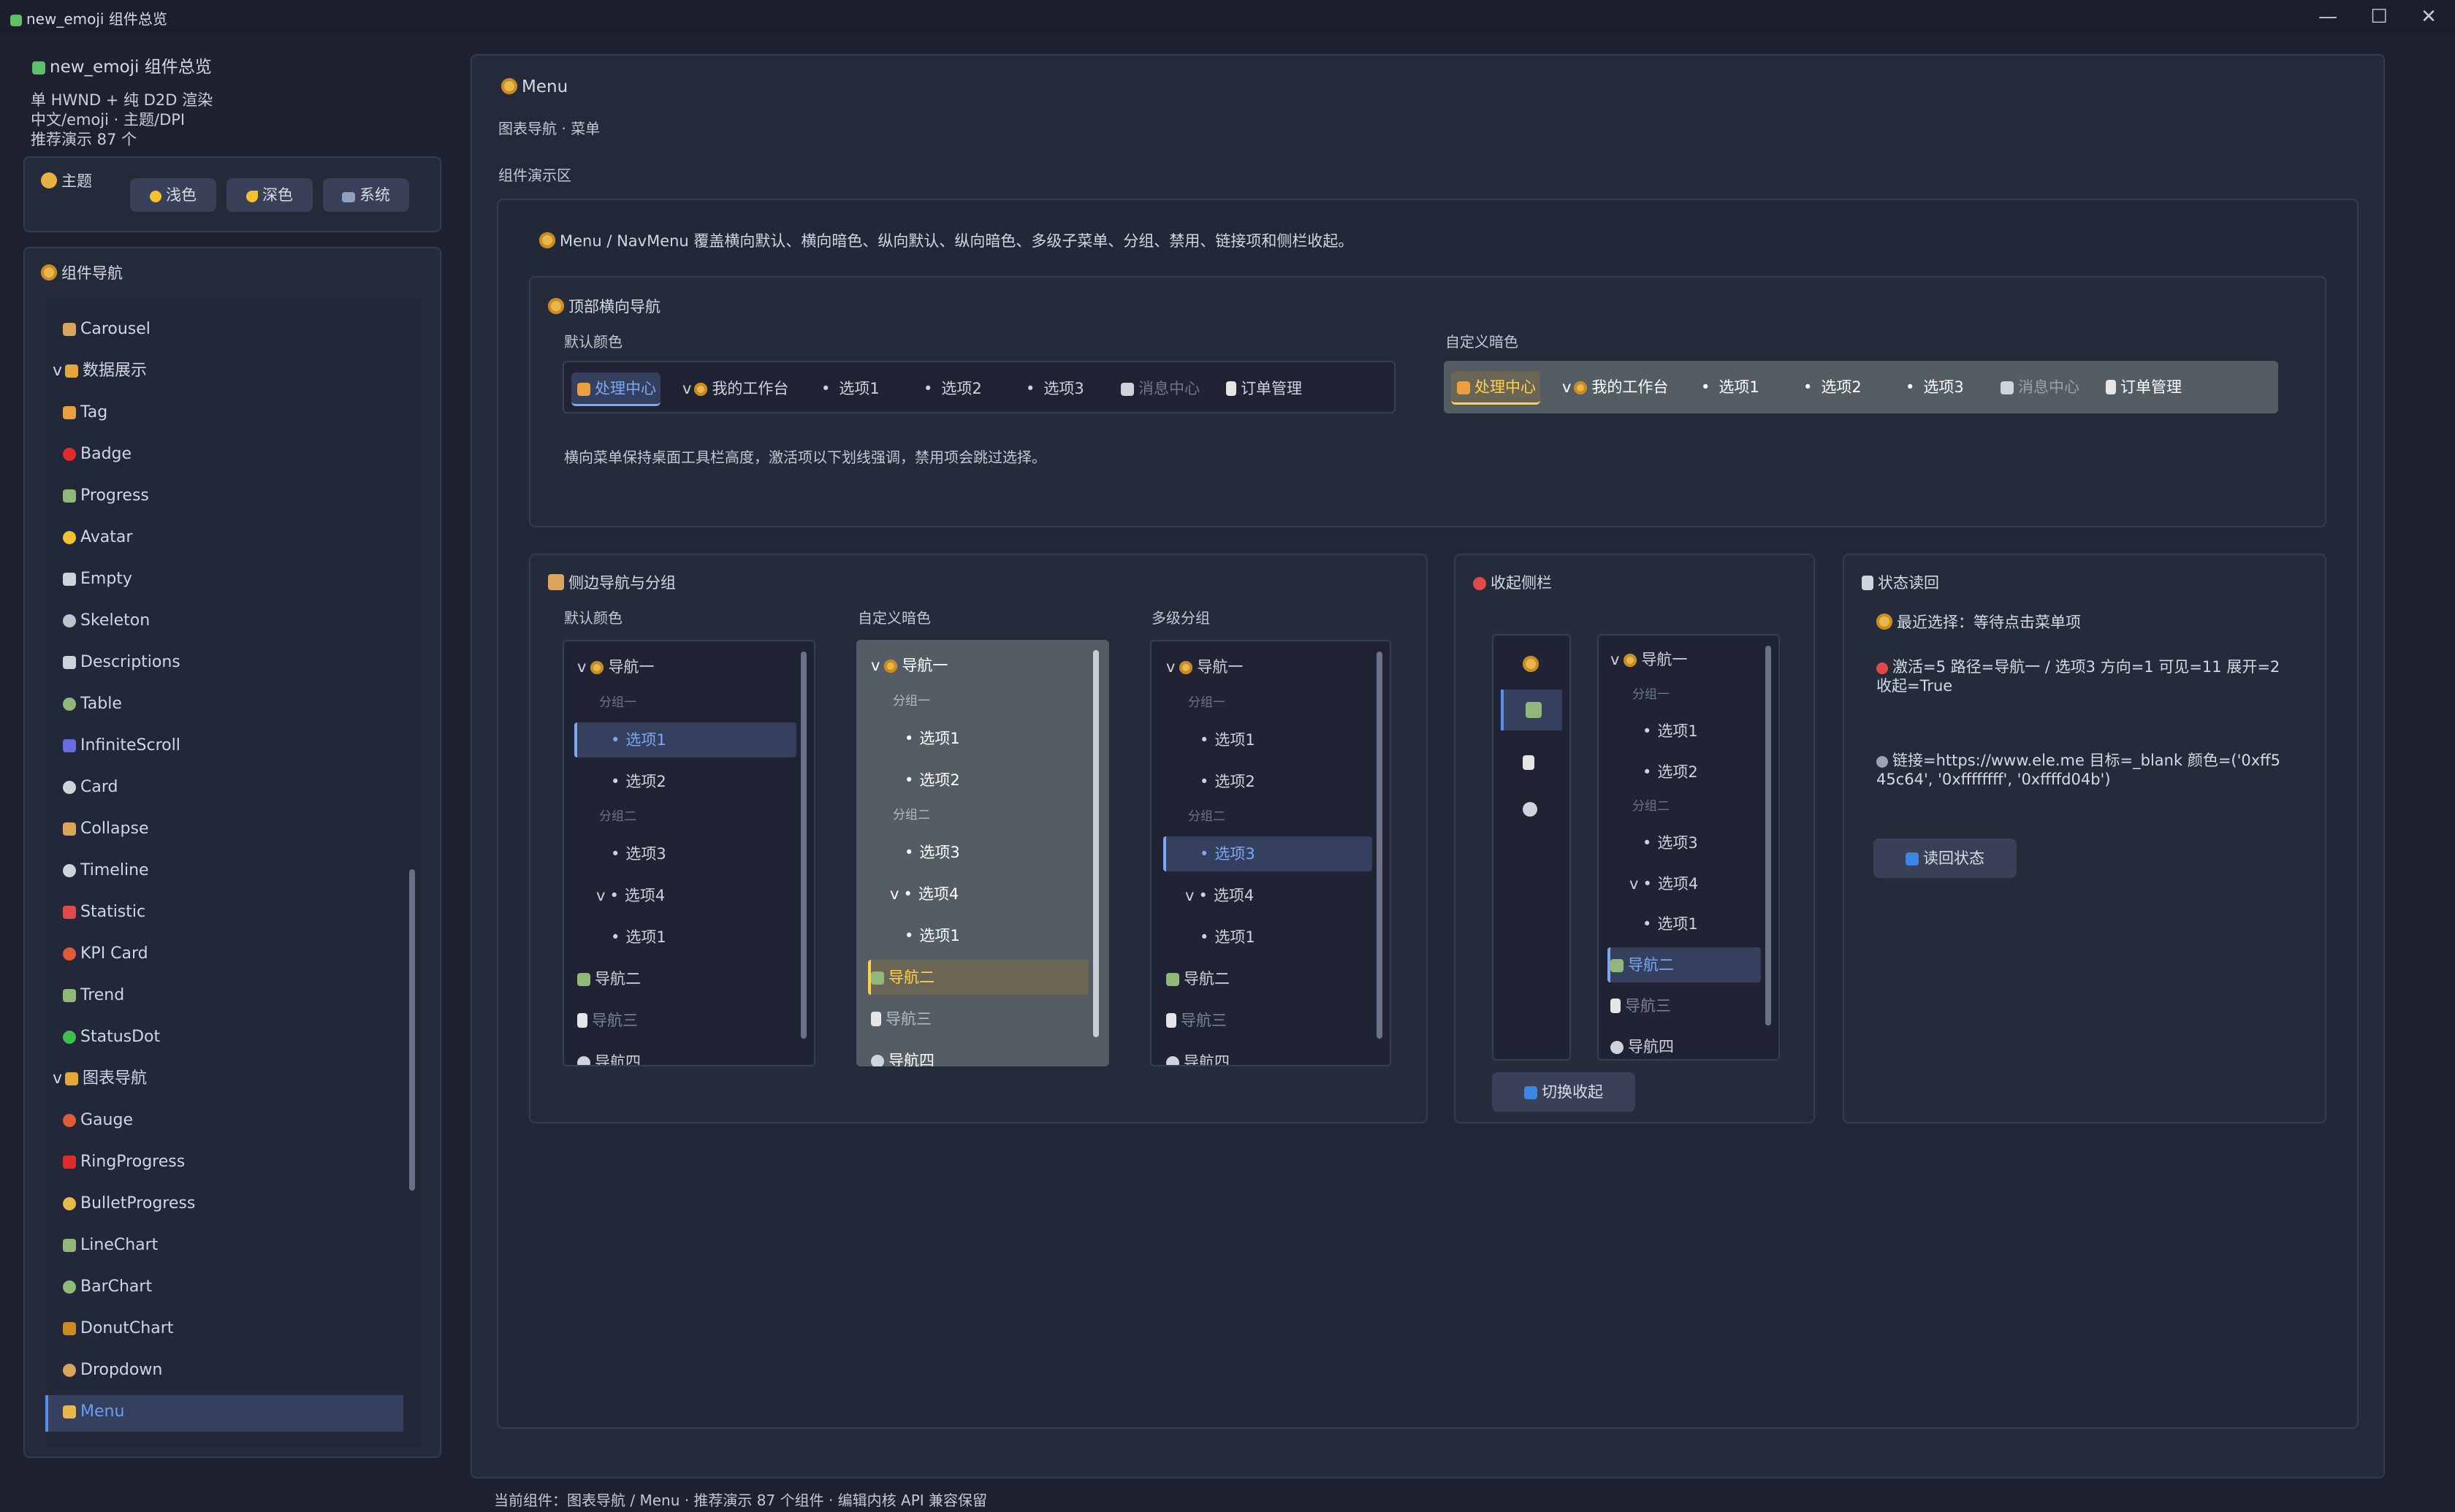 This screenshot has width=2455, height=1512. I want to click on sidebar-item-barchart: BarChart, so click(107, 1287).